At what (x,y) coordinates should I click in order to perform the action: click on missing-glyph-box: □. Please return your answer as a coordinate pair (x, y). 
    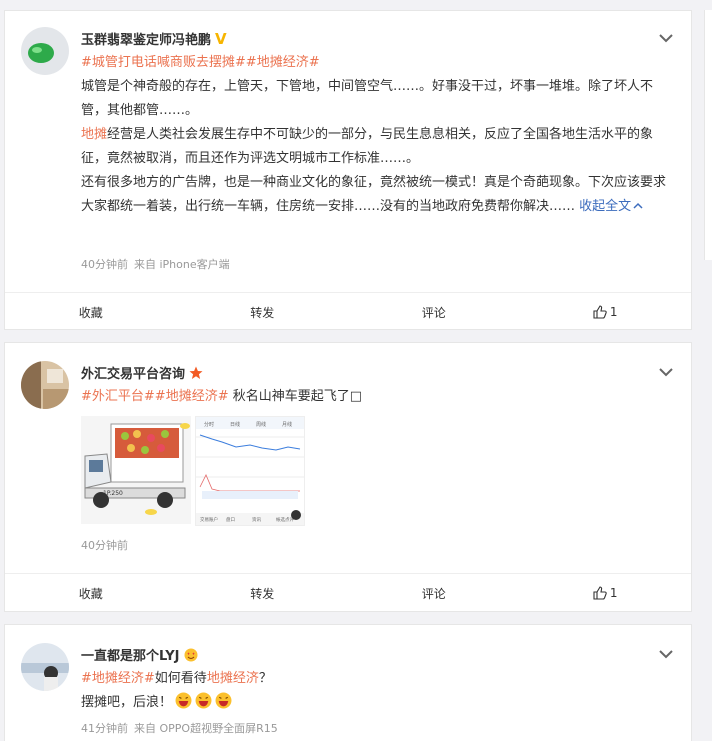
    Looking at the image, I should click on (356, 396).